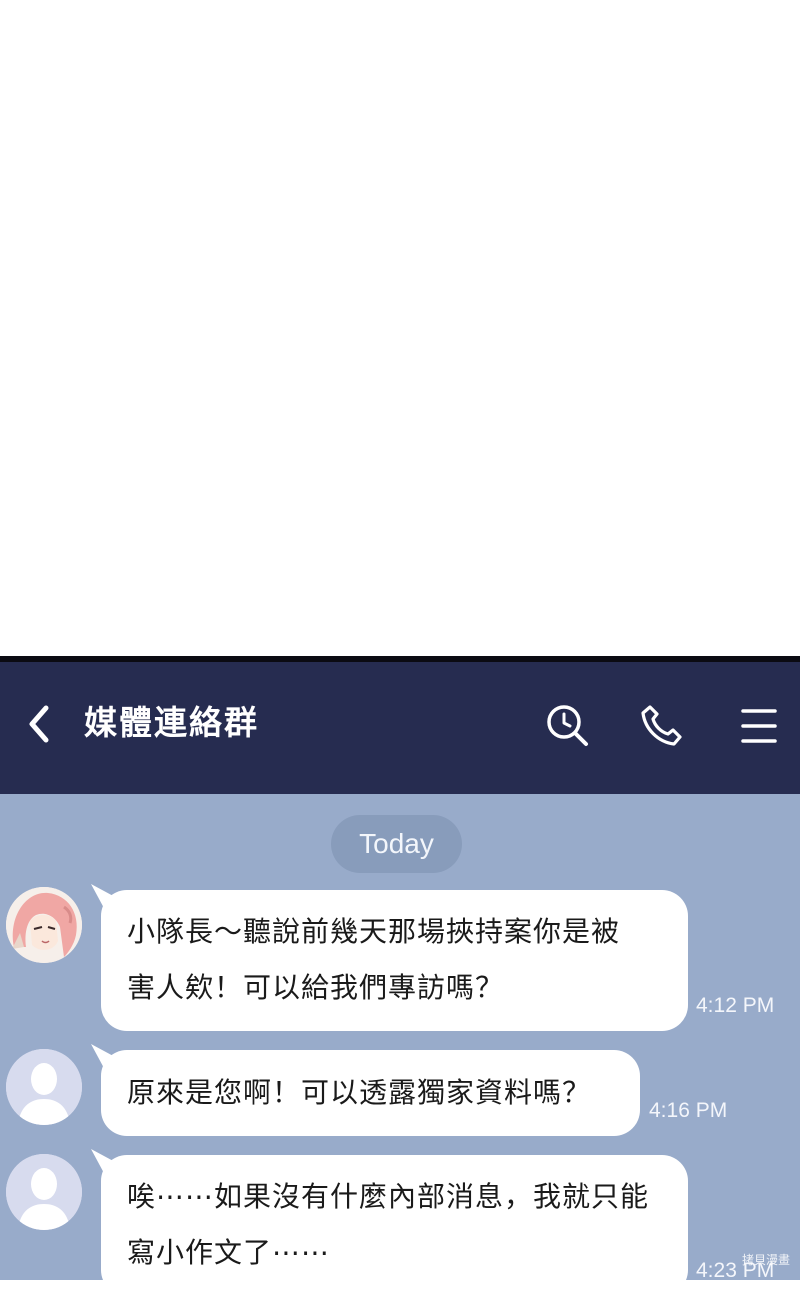 Image resolution: width=800 pixels, height=1296 pixels. Describe the element at coordinates (229, 1252) in the screenshot. I see `message-line: 寫小作文了⋯⋯` at that location.